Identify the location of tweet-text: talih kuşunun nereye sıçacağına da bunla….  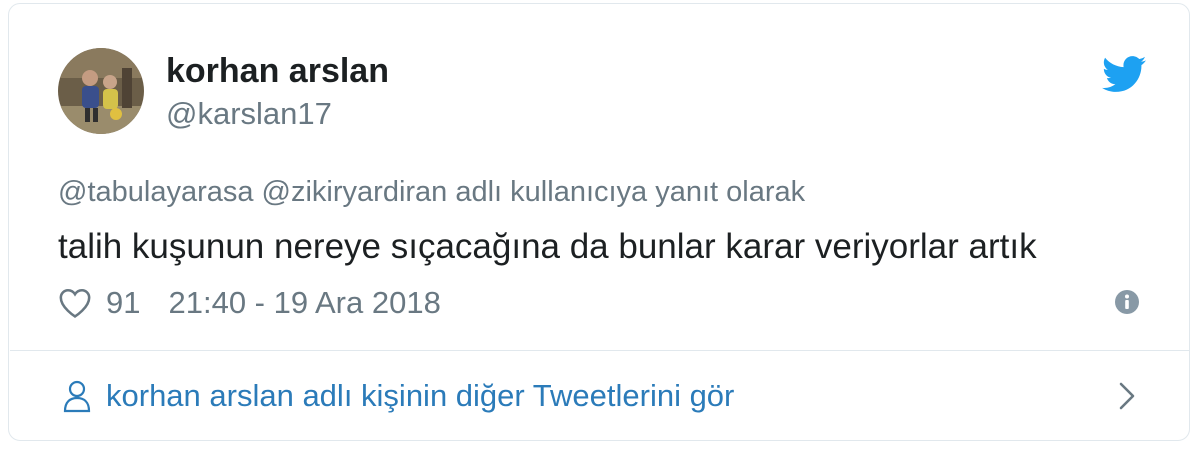
(547, 246).